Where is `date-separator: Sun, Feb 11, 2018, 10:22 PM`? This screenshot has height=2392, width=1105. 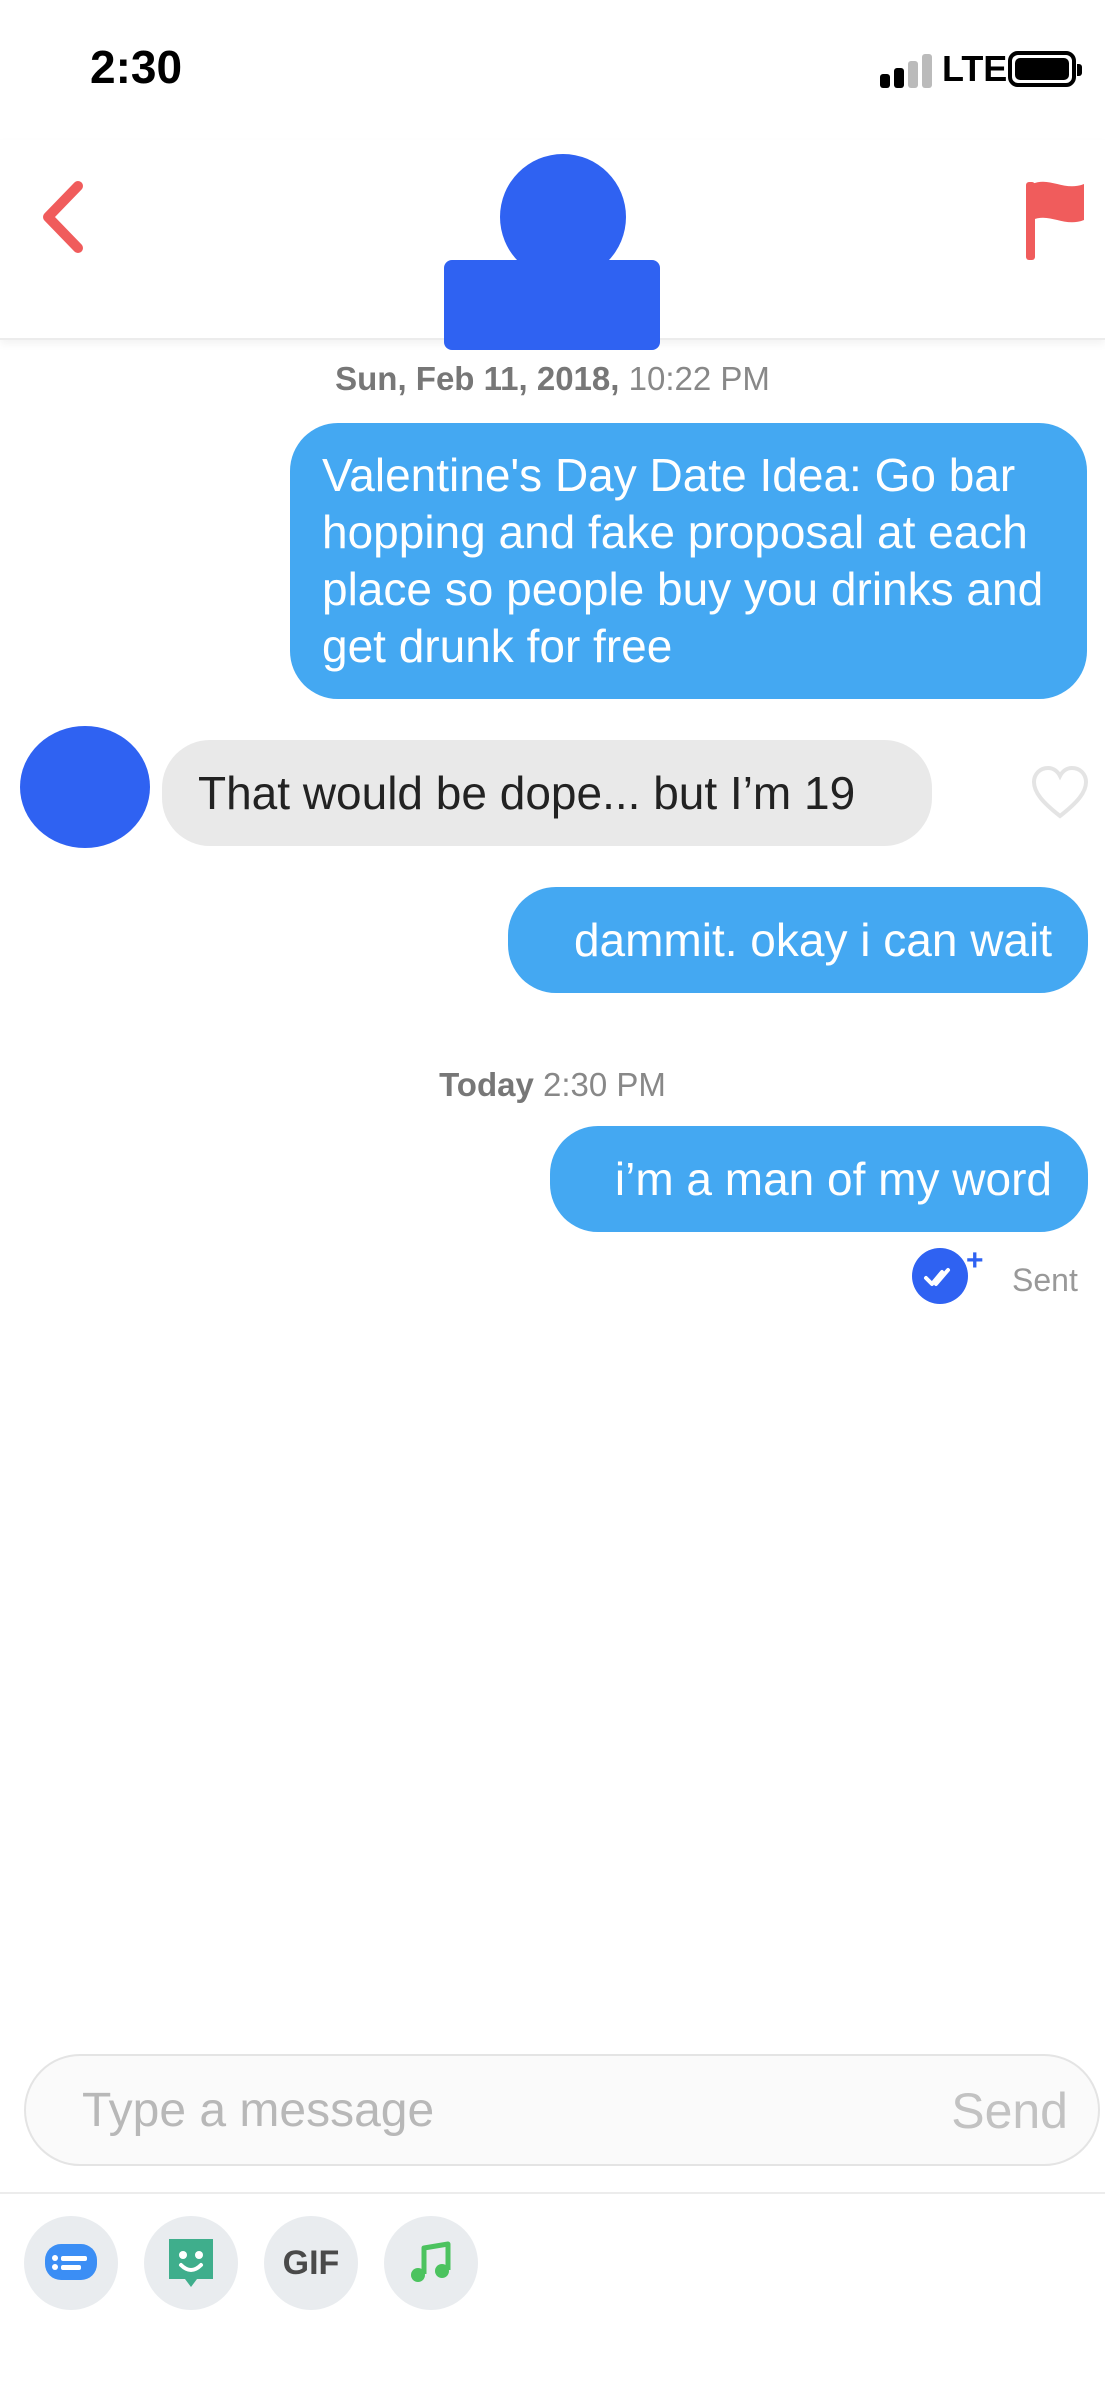
date-separator: Sun, Feb 11, 2018, 10:22 PM is located at coordinates (552, 379).